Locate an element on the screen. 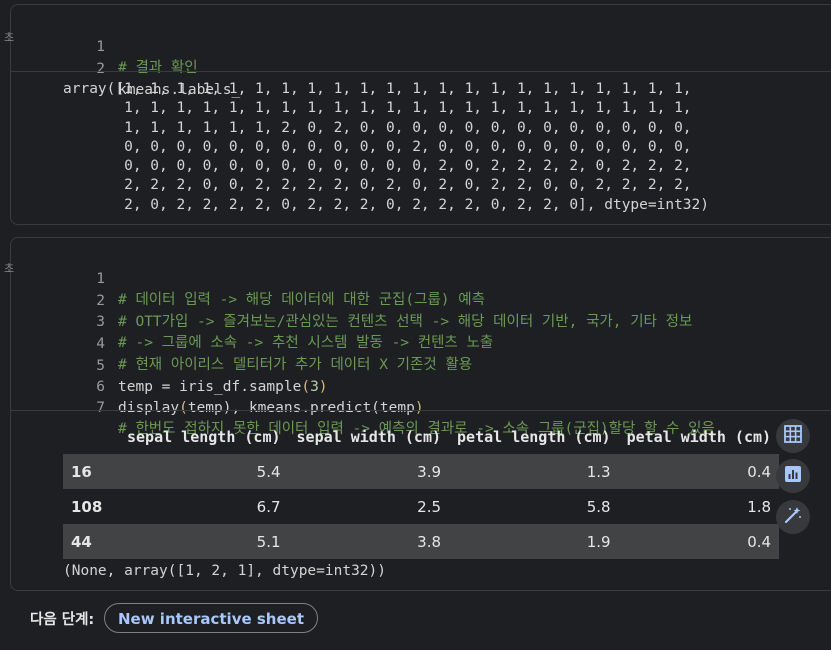 The height and width of the screenshot is (650, 831). table-cell: 3.8 is located at coordinates (369, 541).